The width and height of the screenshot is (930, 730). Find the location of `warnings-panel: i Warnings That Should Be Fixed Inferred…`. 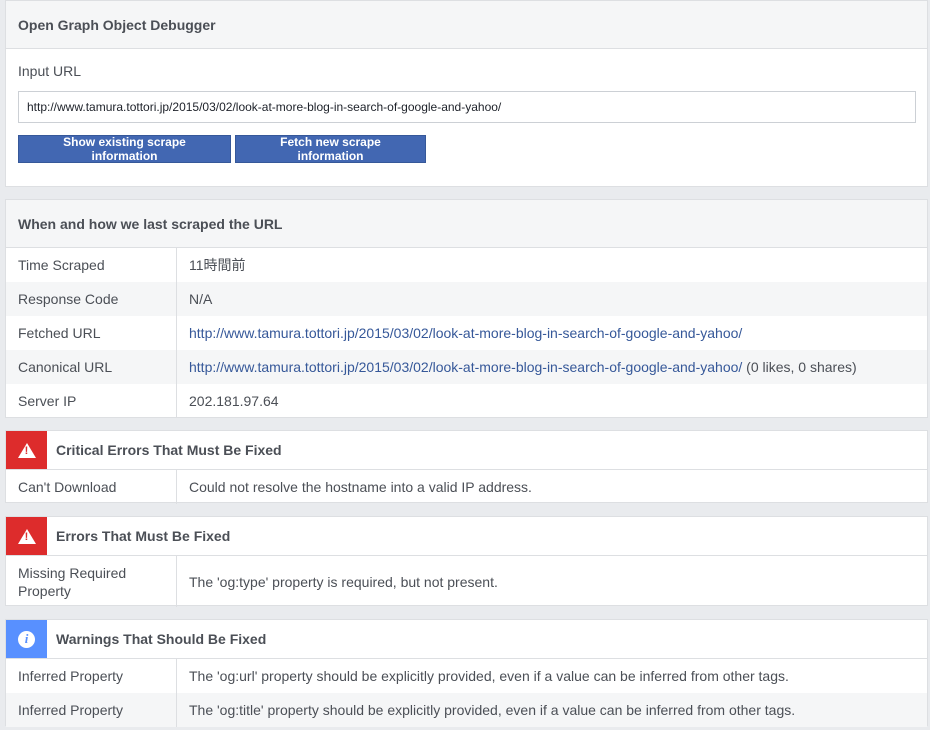

warnings-panel: i Warnings That Should Be Fixed Inferred… is located at coordinates (466, 673).